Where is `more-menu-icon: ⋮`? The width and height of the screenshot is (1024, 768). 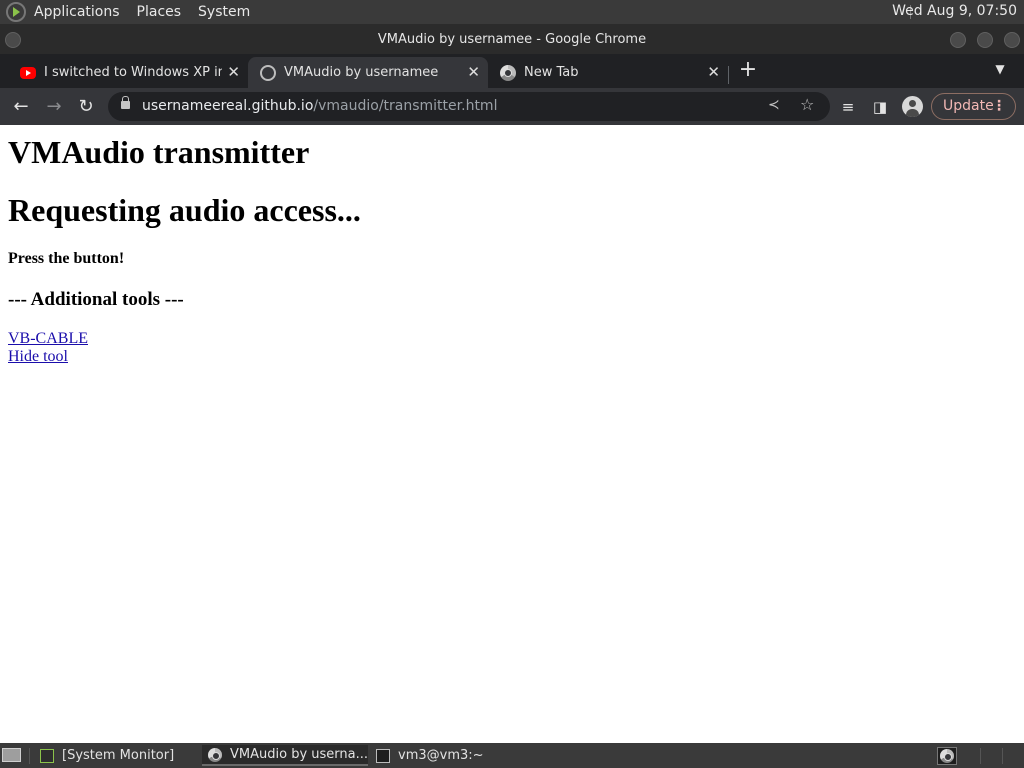 more-menu-icon: ⋮ is located at coordinates (999, 106).